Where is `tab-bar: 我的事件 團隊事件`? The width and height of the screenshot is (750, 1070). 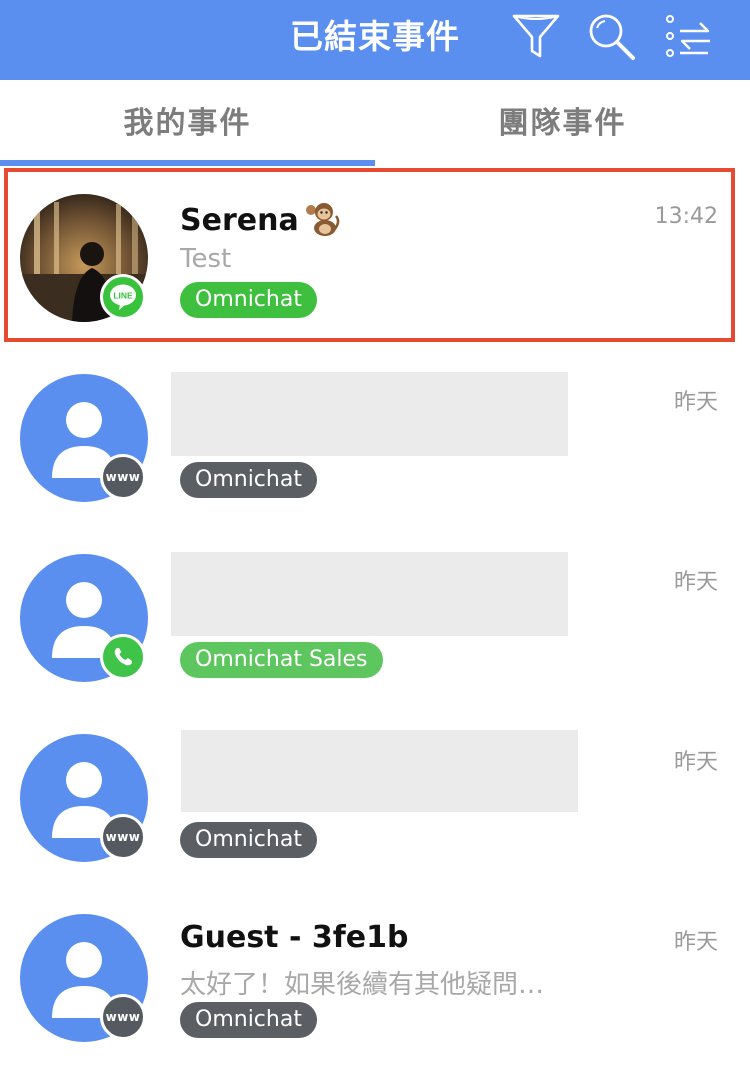
tab-bar: 我的事件 團隊事件 is located at coordinates (375, 123).